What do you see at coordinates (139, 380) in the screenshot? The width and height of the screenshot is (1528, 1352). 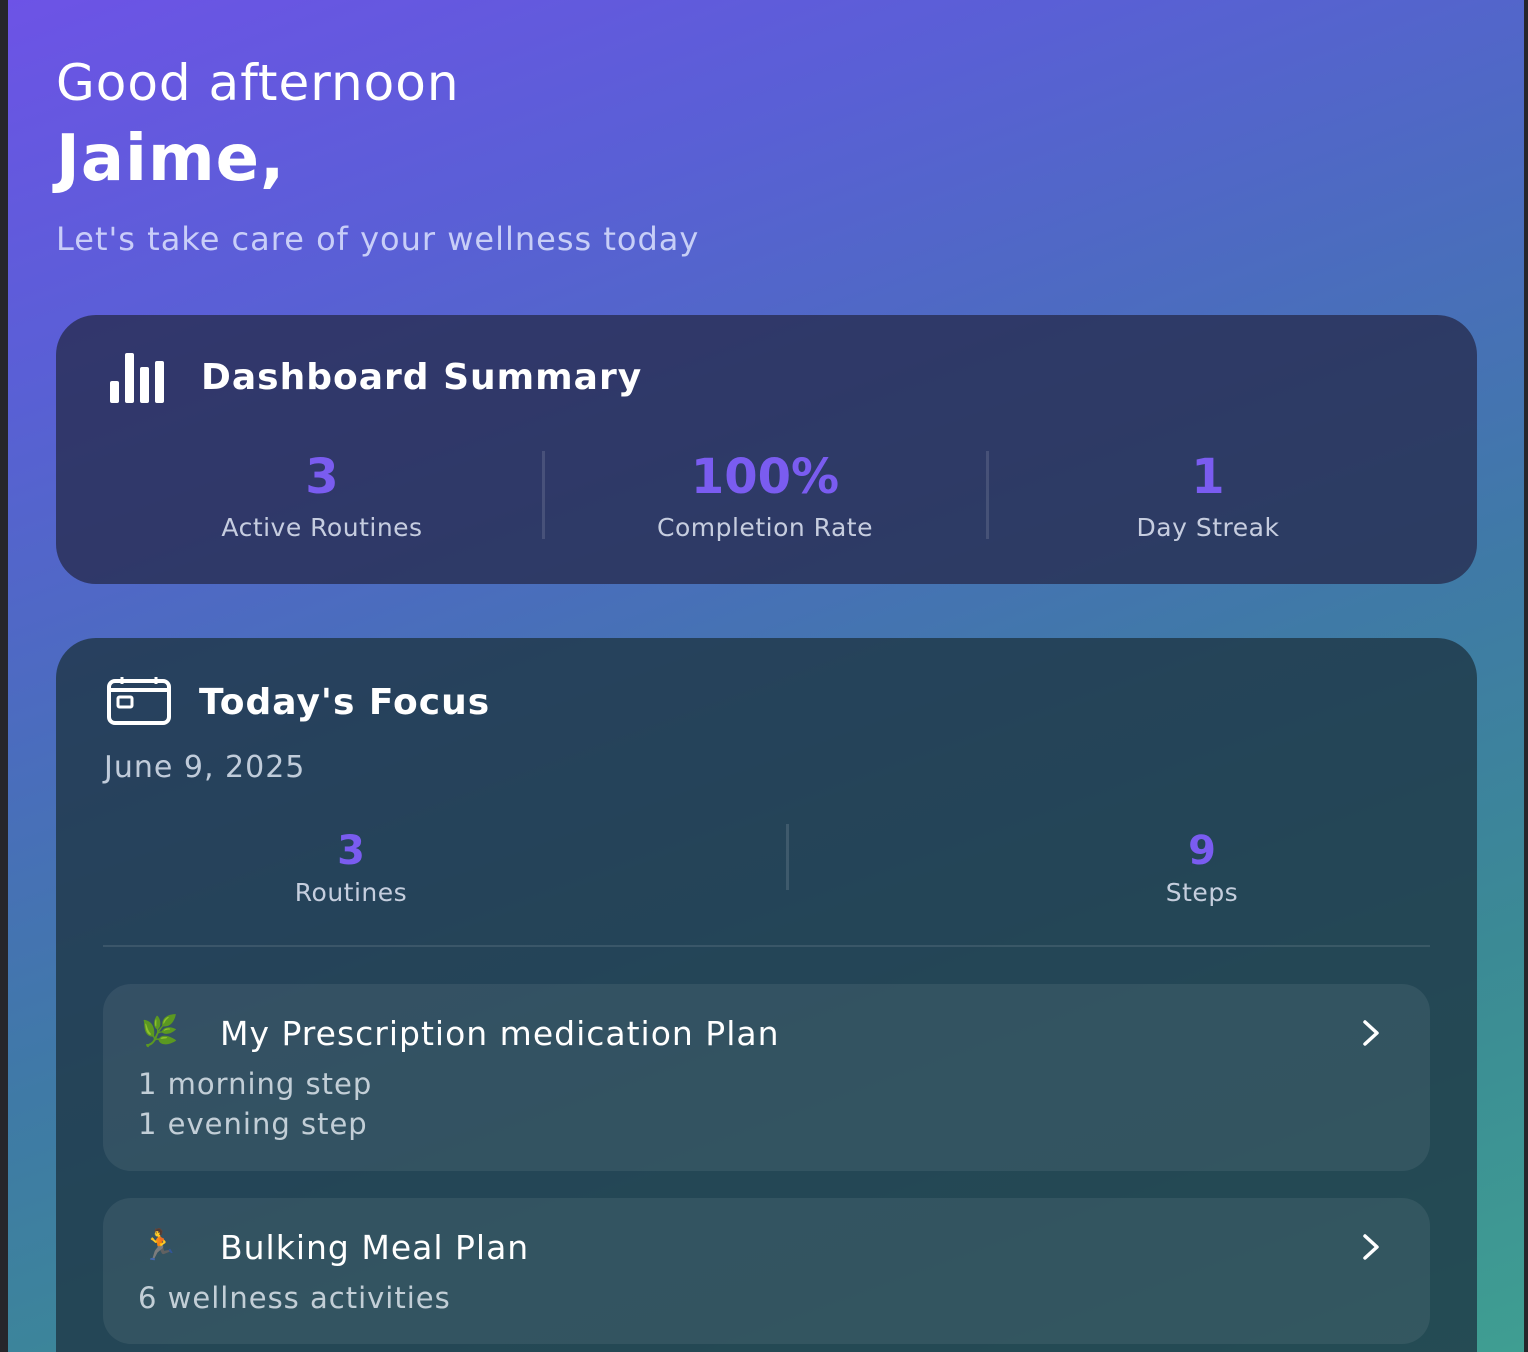 I see `bar-chart-icon` at bounding box center [139, 380].